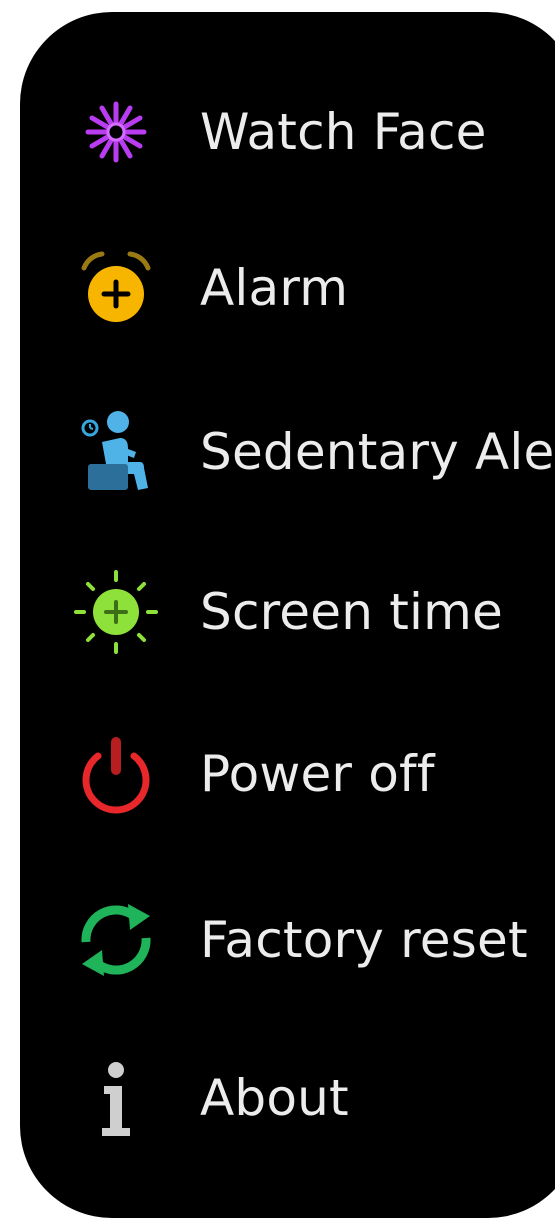 The width and height of the screenshot is (555, 1228). I want to click on alarm-clock-icon, so click(116, 288).